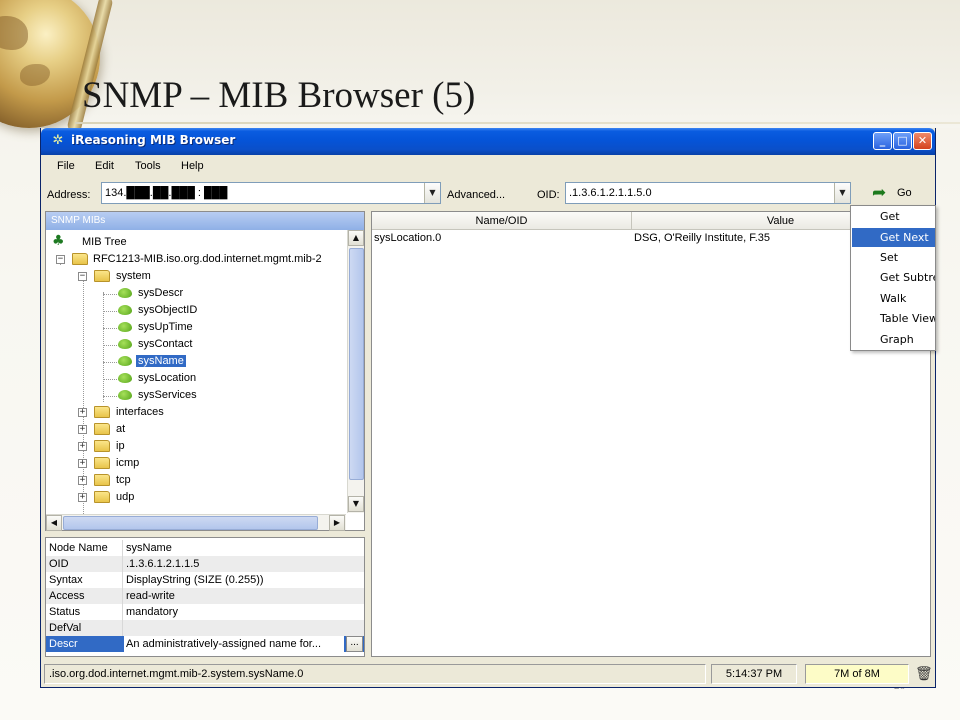  What do you see at coordinates (893, 298) in the screenshot?
I see `menu-item-walk: Walk` at bounding box center [893, 298].